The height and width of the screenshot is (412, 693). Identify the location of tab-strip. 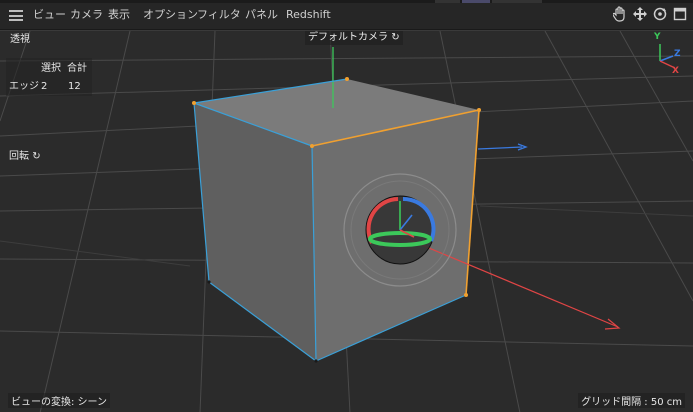
(346, 1).